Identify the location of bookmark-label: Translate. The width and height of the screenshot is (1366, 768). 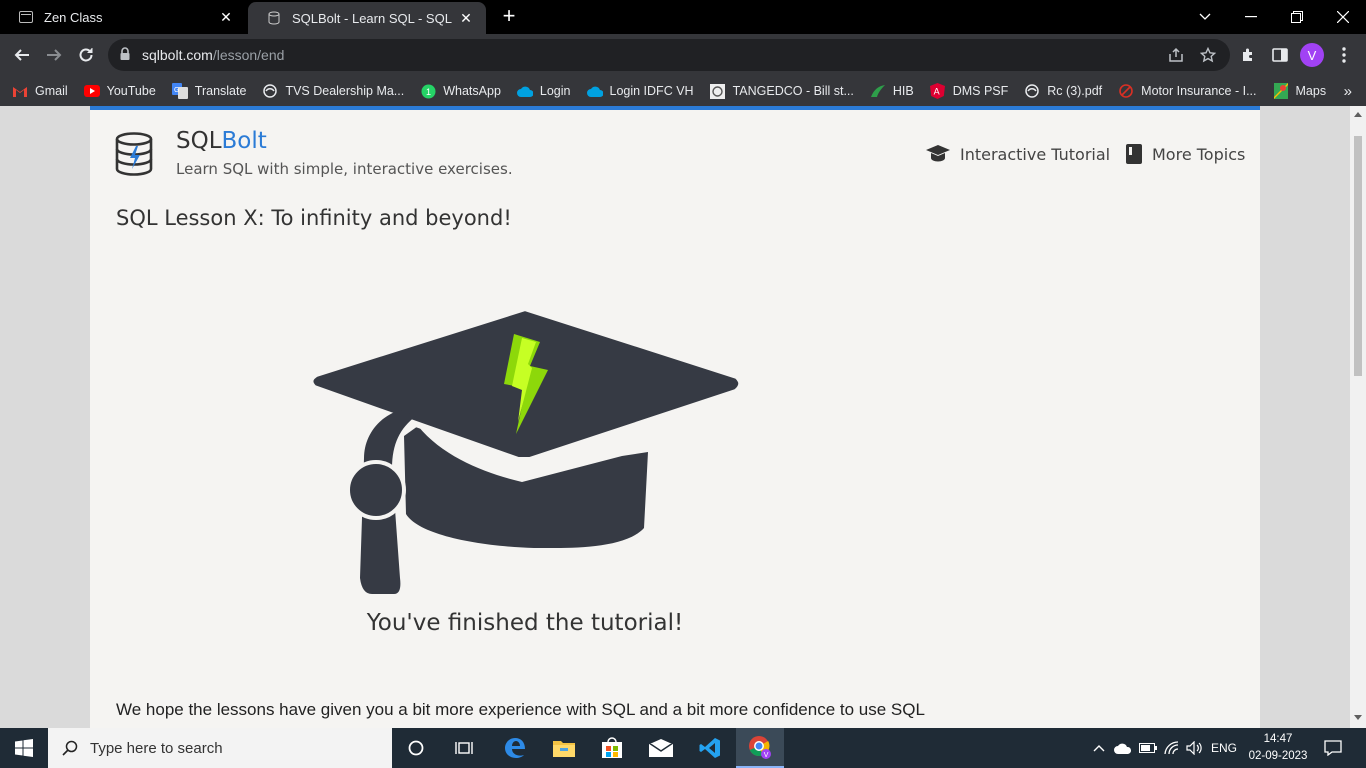
(220, 91).